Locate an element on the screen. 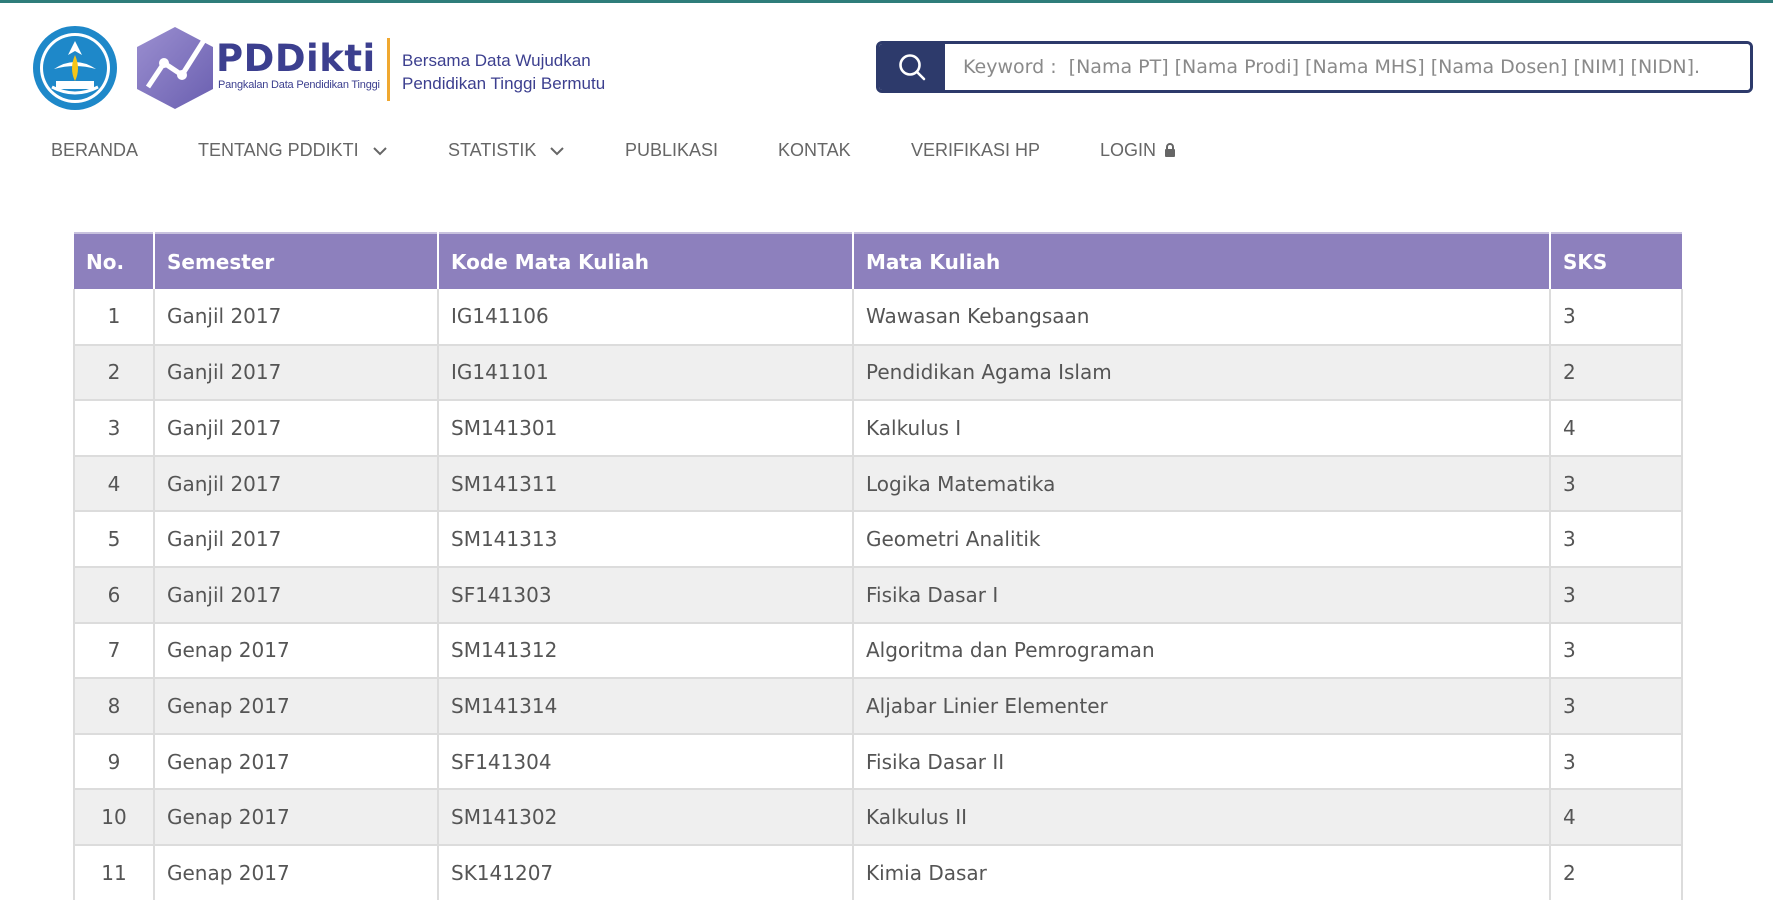 The width and height of the screenshot is (1773, 900). chevron-down-icon is located at coordinates (557, 151).